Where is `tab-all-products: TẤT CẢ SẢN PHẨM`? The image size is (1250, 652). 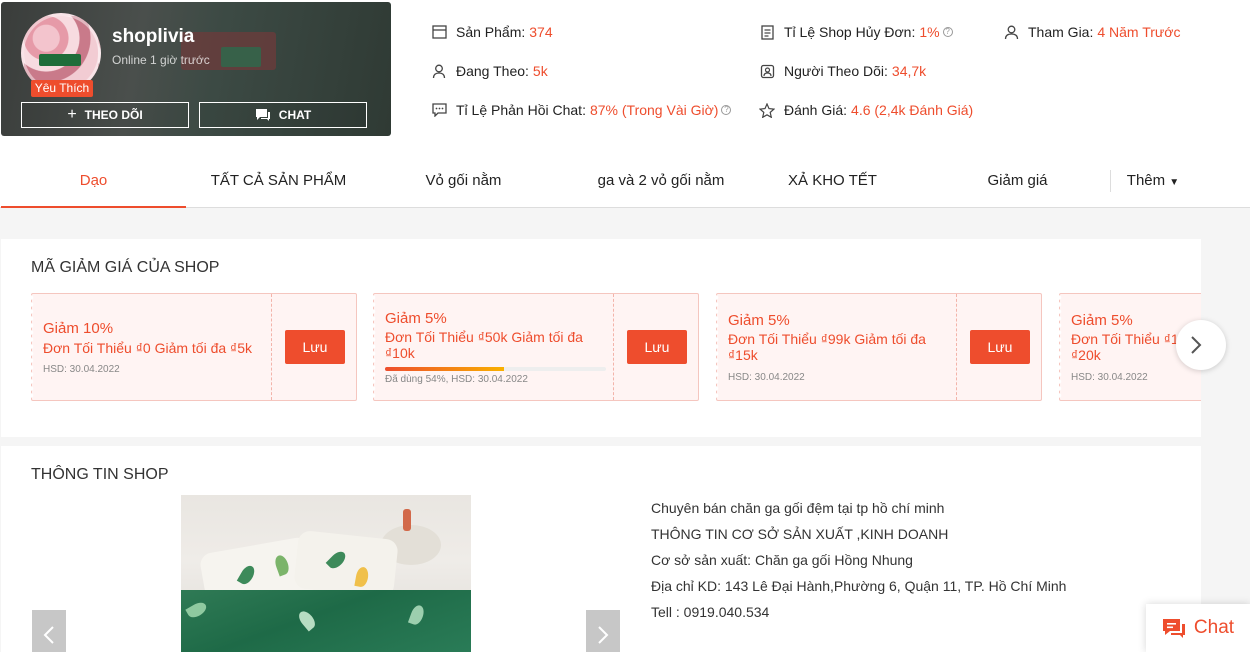
tab-all-products: TẤT CẢ SẢN PHẨM is located at coordinates (278, 183).